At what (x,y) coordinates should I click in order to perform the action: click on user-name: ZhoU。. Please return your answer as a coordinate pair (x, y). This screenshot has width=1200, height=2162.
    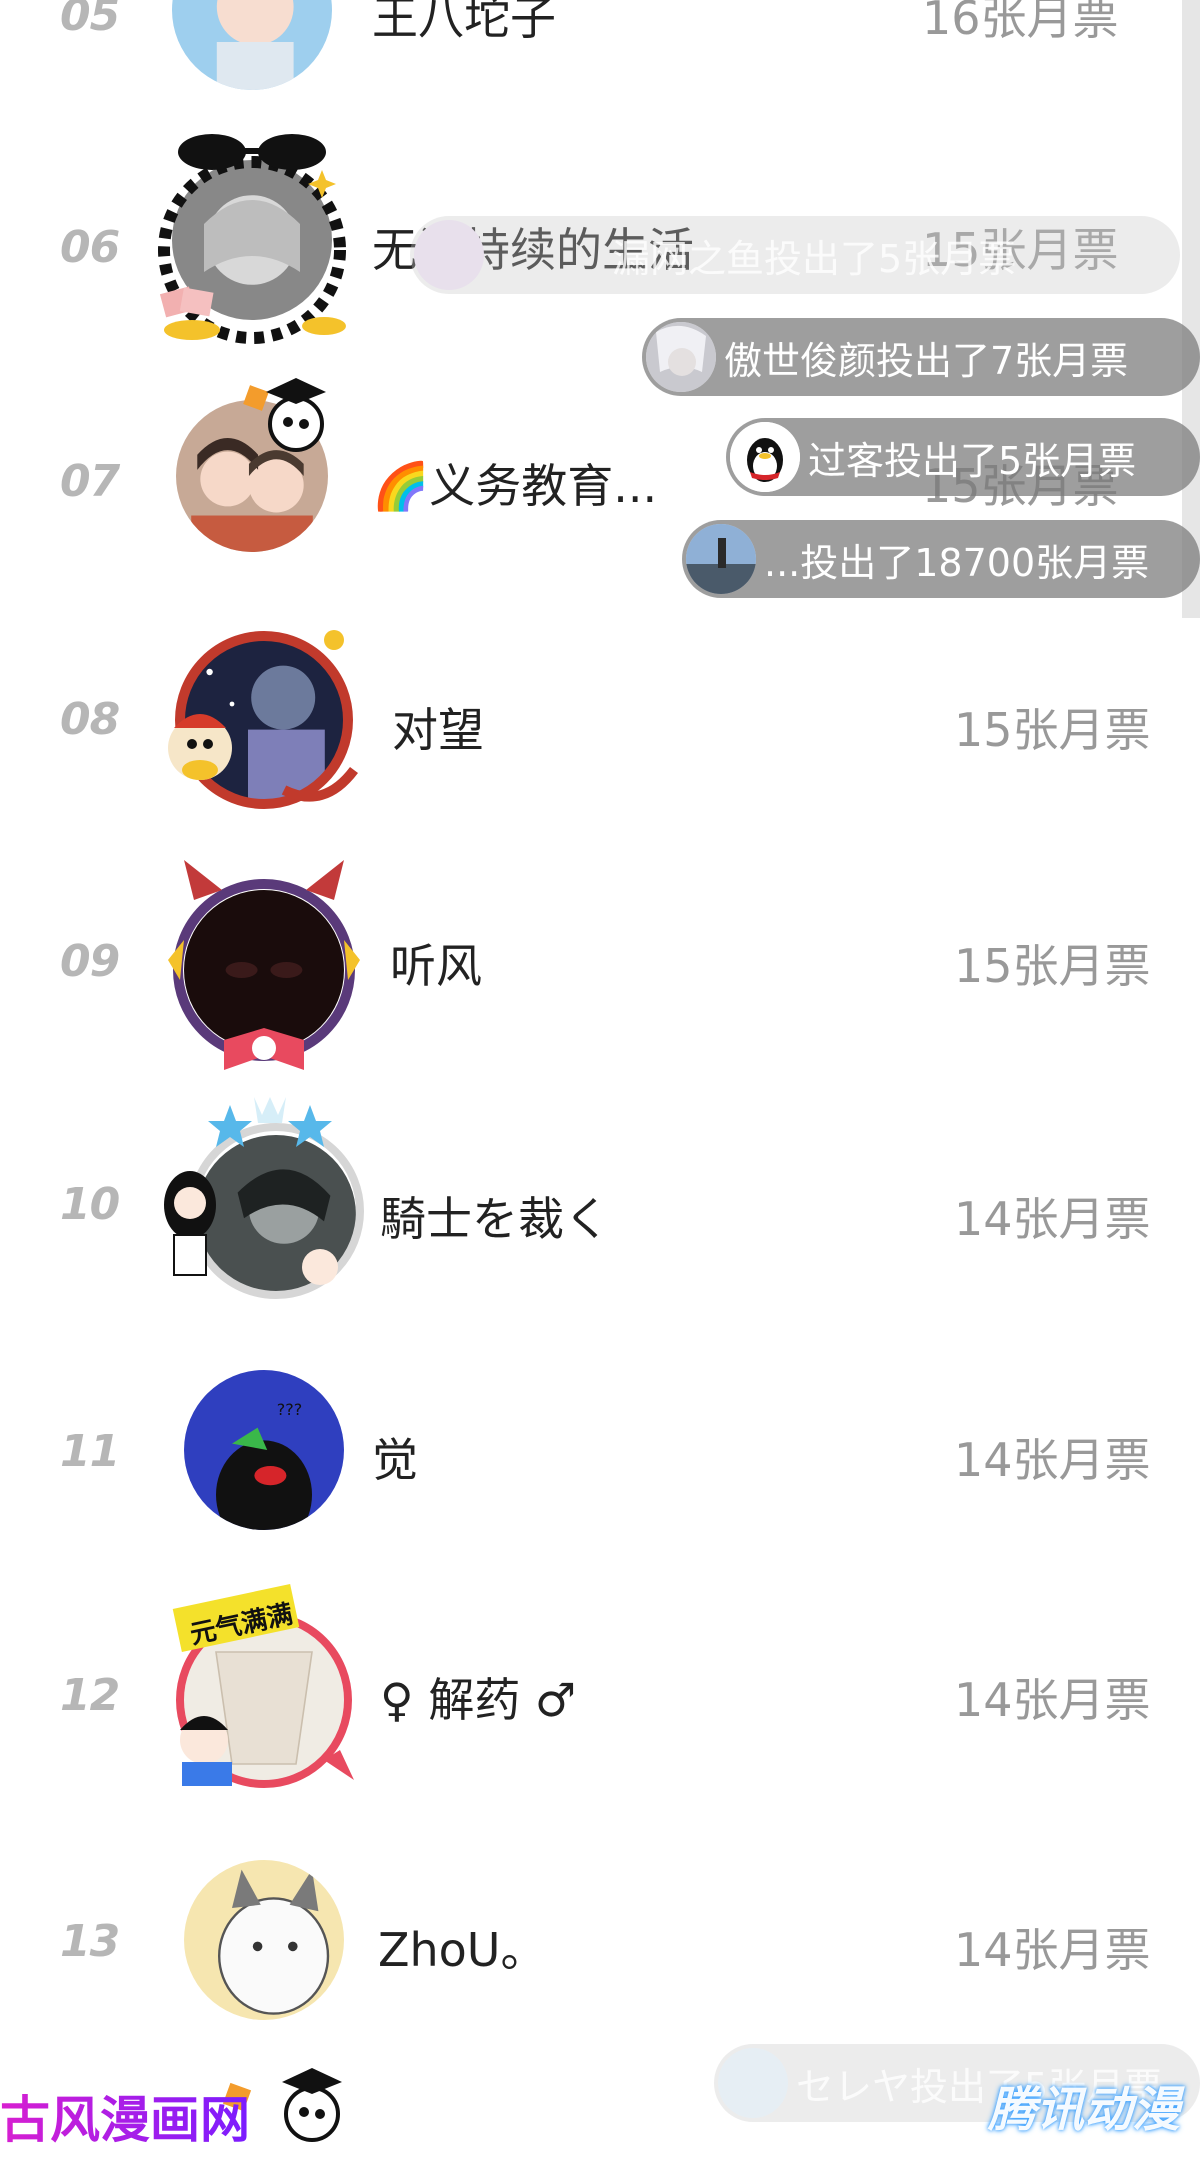
    Looking at the image, I should click on (462, 1947).